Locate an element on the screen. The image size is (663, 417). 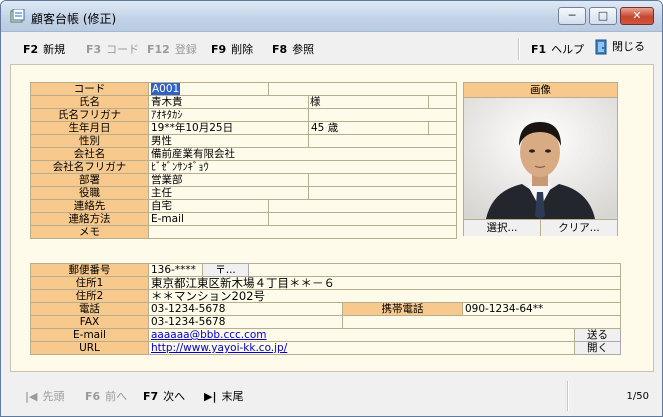
close-window-button: ✕ is located at coordinates (637, 16).